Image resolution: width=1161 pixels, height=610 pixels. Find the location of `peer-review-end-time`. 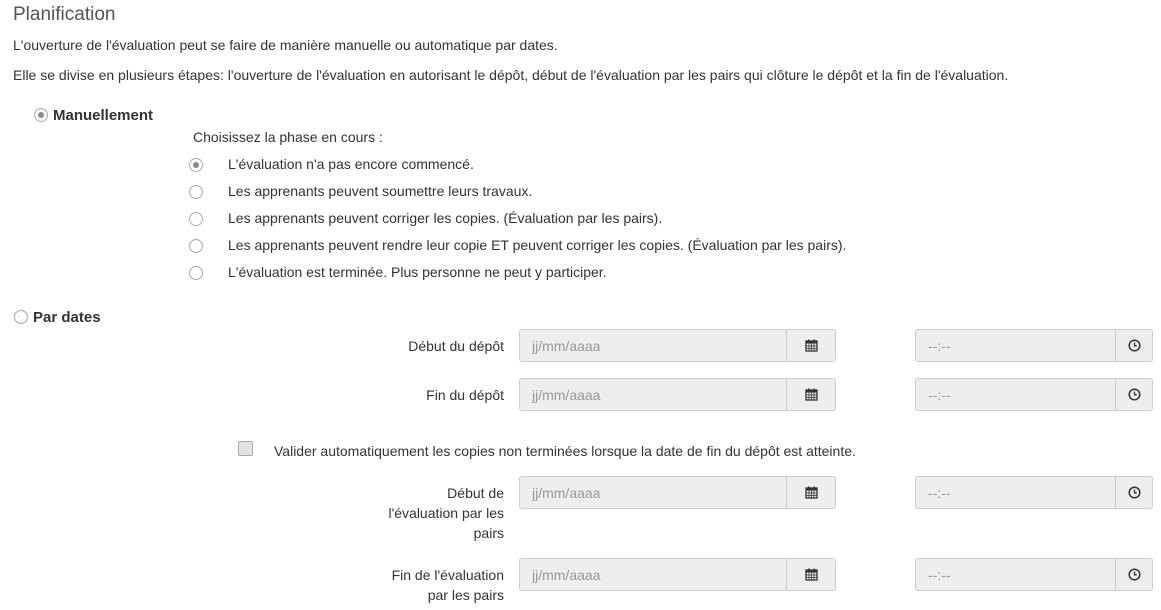

peer-review-end-time is located at coordinates (1034, 574).